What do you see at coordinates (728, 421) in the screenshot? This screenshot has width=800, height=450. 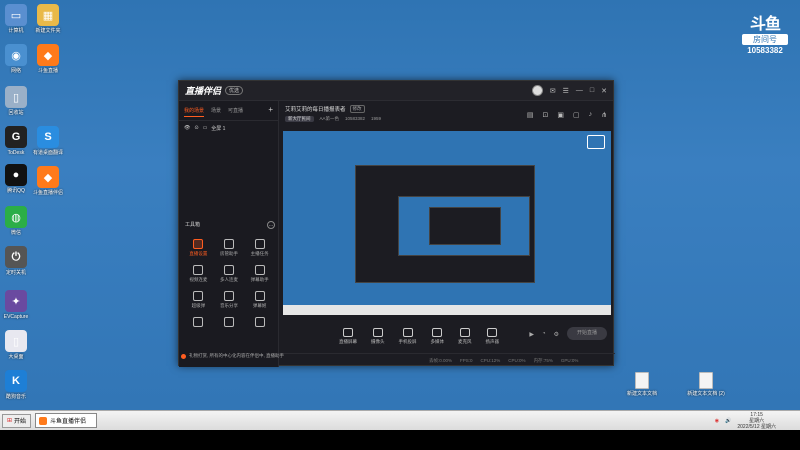 I see `volume-icon: 🔊` at bounding box center [728, 421].